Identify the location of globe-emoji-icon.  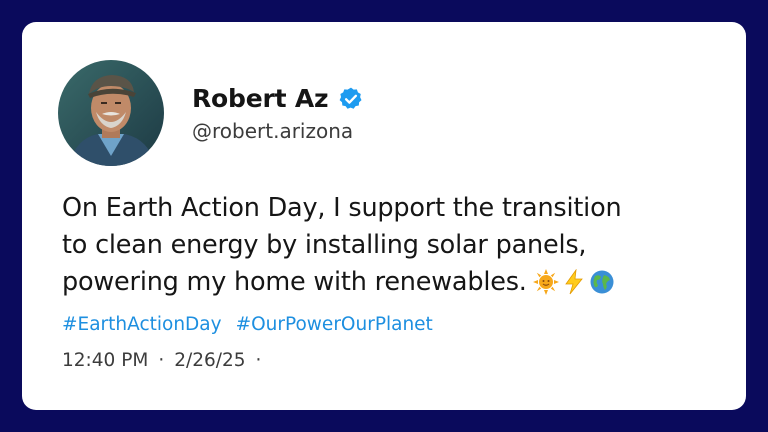
(602, 282).